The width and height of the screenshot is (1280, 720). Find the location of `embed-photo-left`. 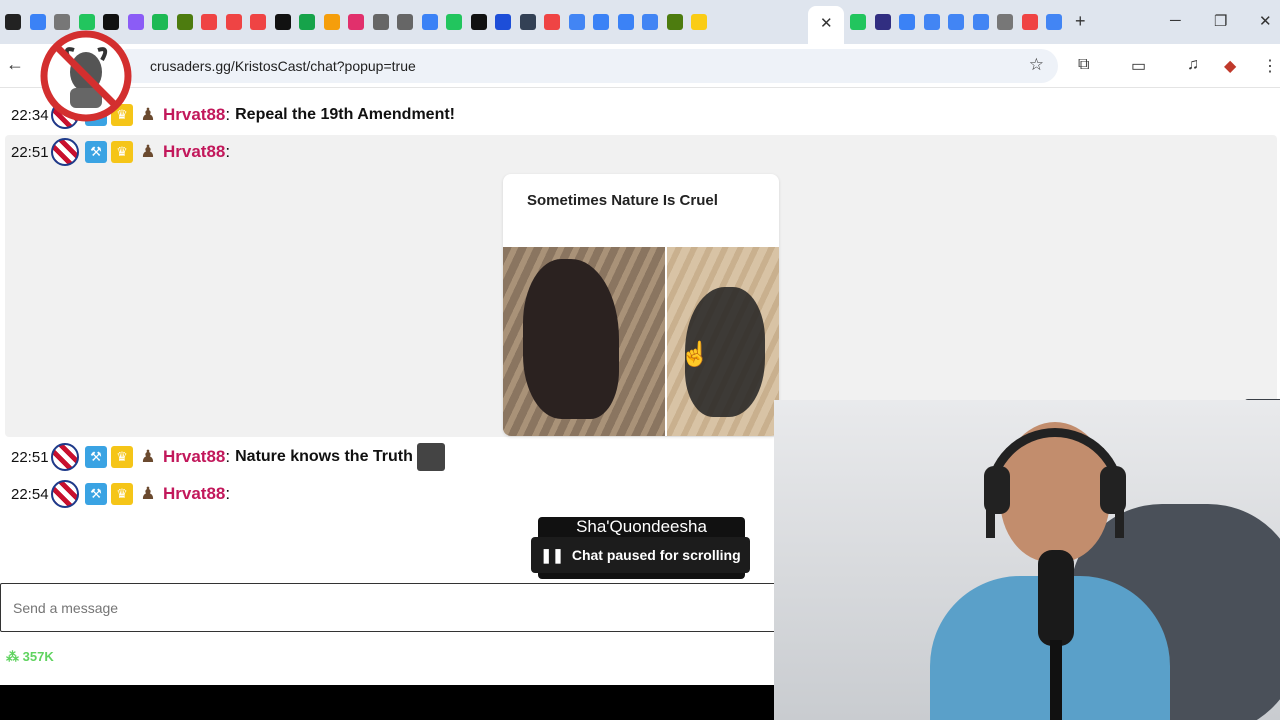

embed-photo-left is located at coordinates (584, 341).